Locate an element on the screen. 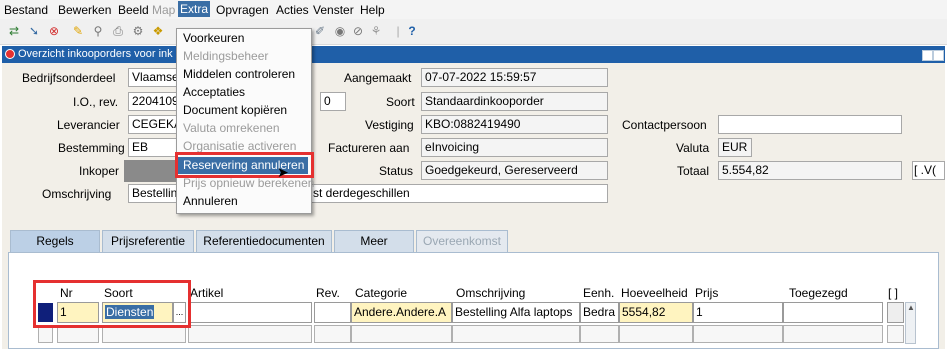 The image size is (947, 349). vertical-scrollbar: ▲ is located at coordinates (910, 323).